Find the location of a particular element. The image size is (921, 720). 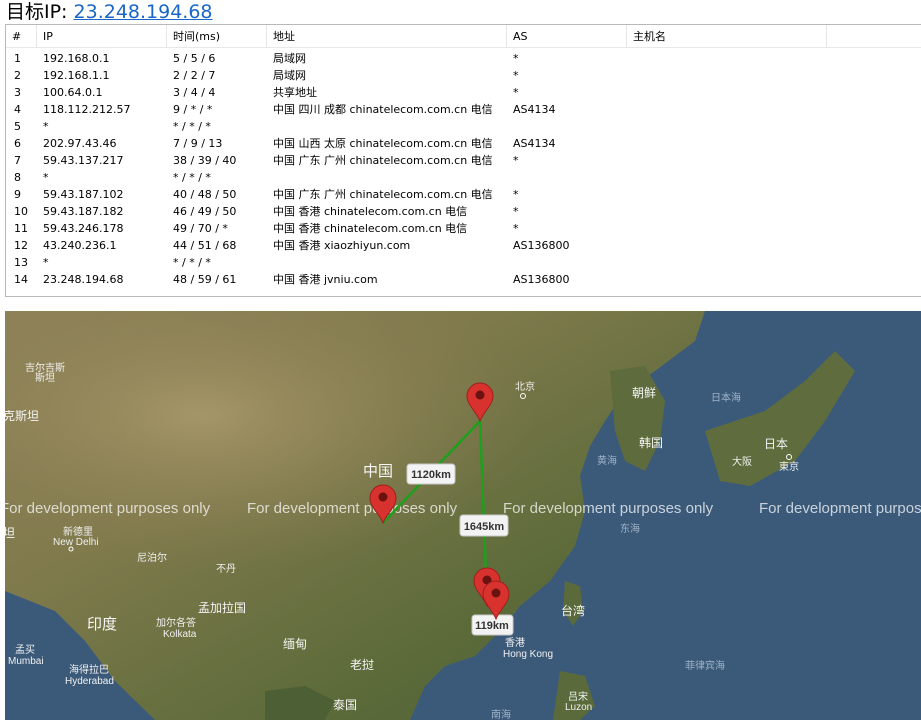

cell-address: 中国 山西 太原 chinatelecom.com.cn 电信 is located at coordinates (383, 143).